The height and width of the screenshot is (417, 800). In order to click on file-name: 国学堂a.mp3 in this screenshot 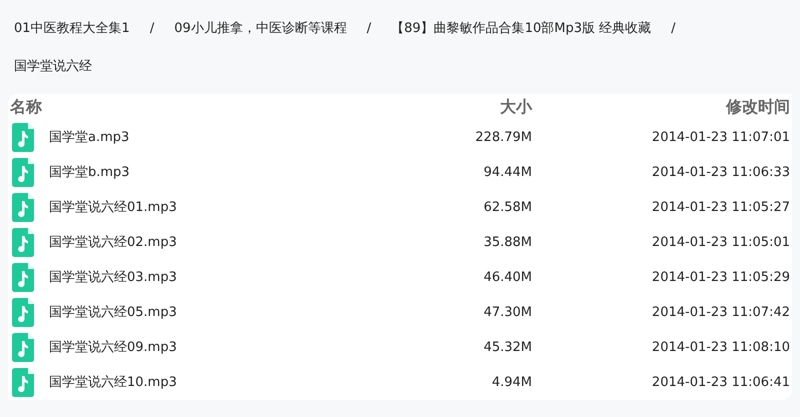, I will do `click(89, 138)`.